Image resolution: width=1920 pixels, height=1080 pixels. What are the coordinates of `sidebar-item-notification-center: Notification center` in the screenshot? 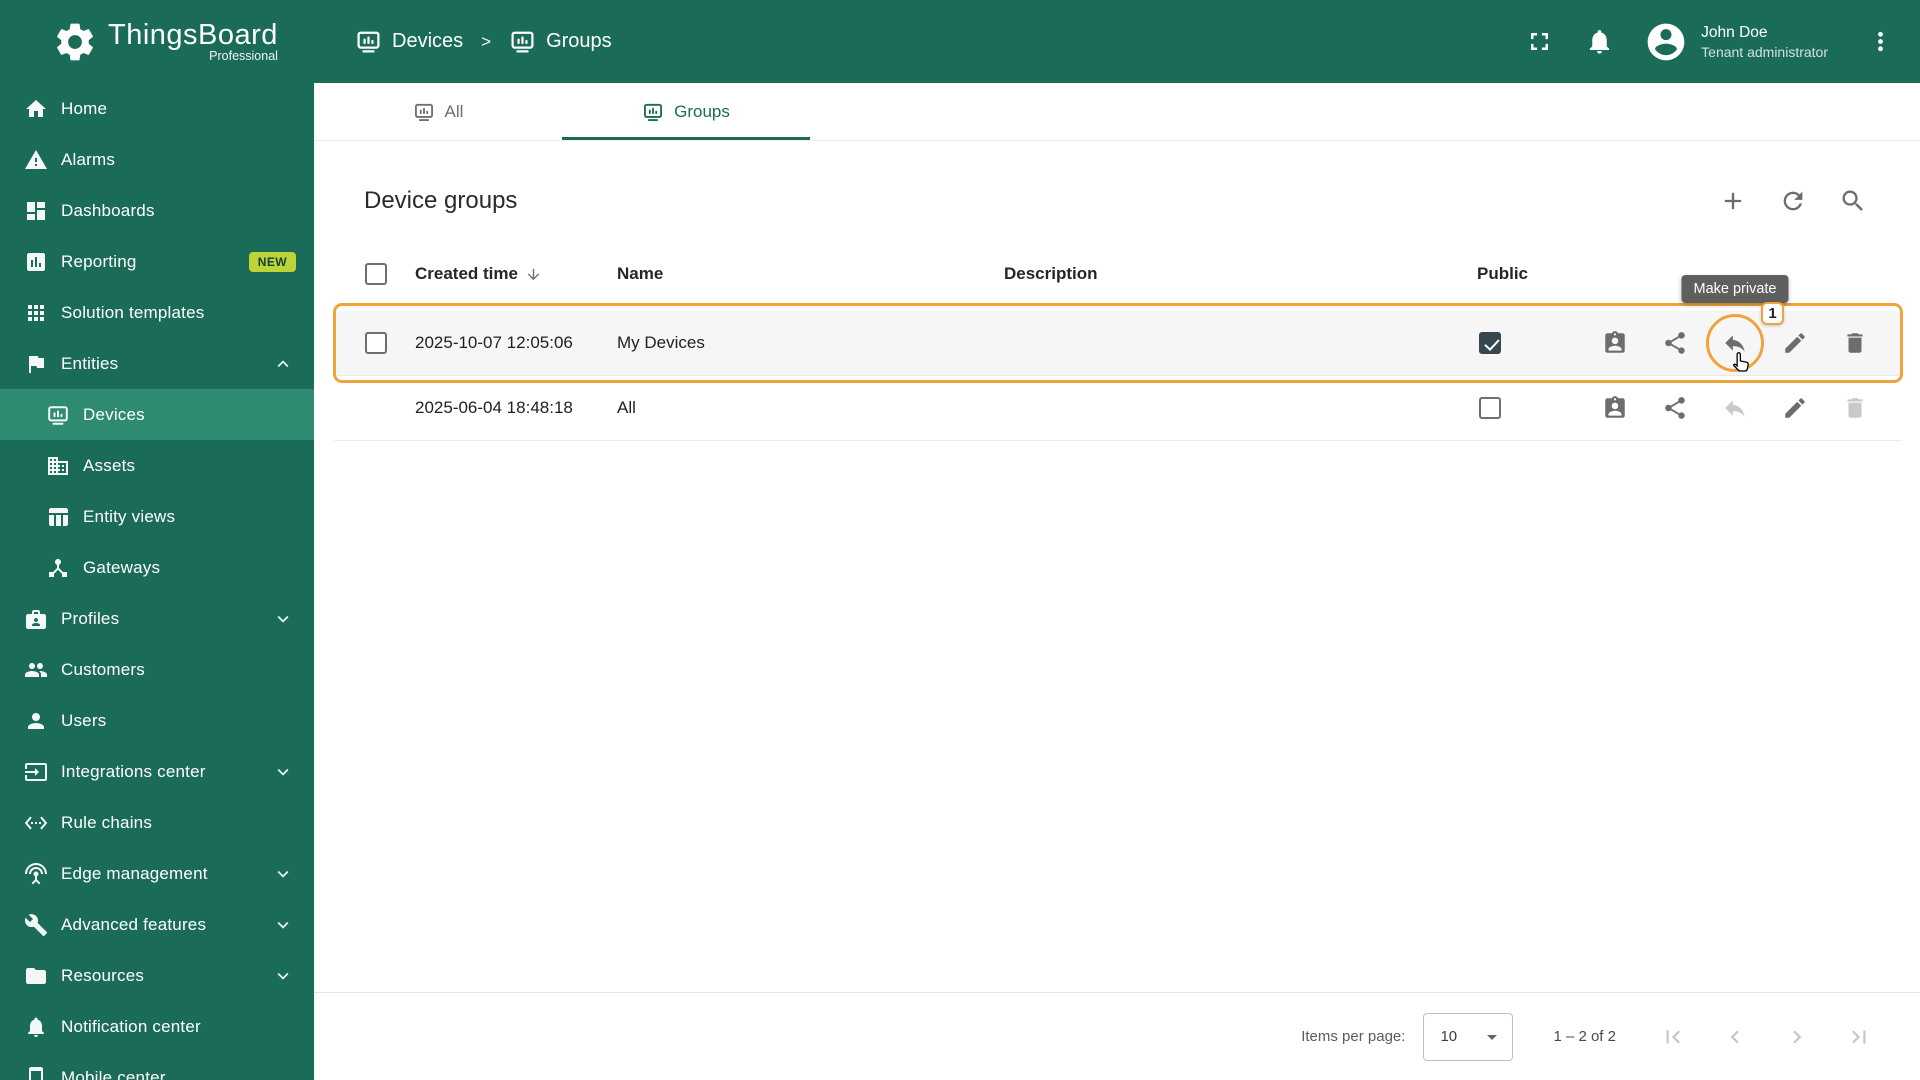 It's located at (157, 1026).